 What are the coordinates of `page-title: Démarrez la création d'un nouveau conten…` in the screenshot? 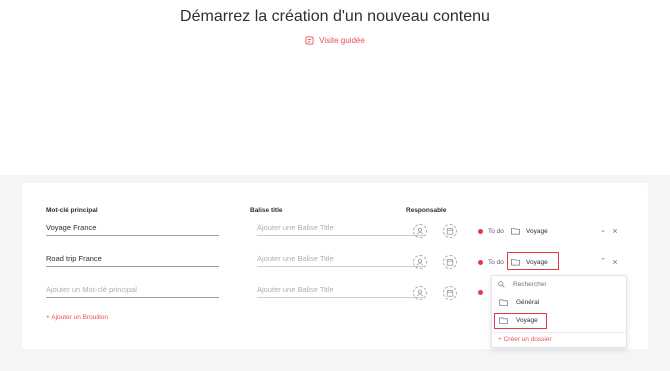 It's located at (335, 16).